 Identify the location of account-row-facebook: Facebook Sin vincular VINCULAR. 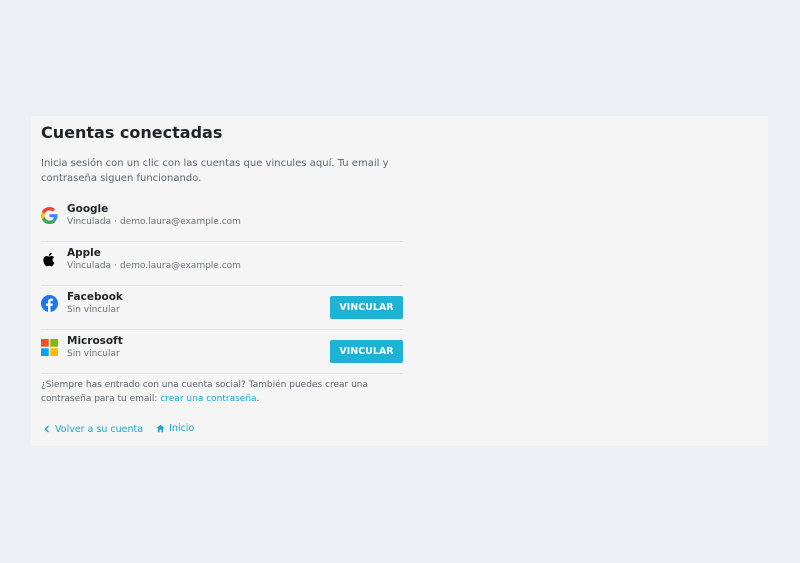
(222, 308).